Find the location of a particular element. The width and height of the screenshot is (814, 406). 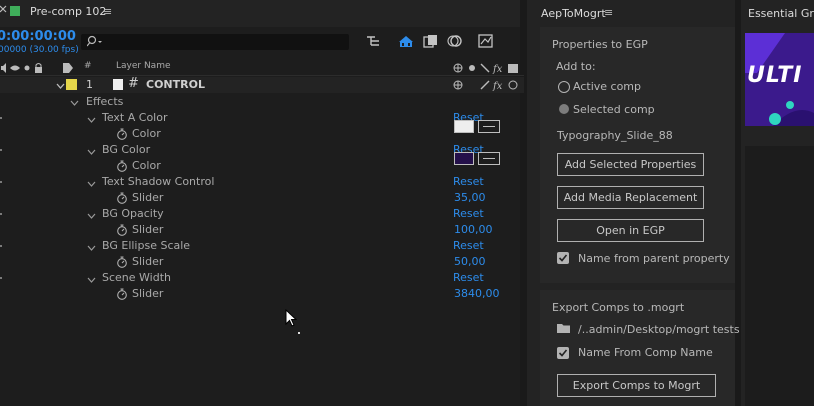

graph-editor-icon is located at coordinates (486, 42).